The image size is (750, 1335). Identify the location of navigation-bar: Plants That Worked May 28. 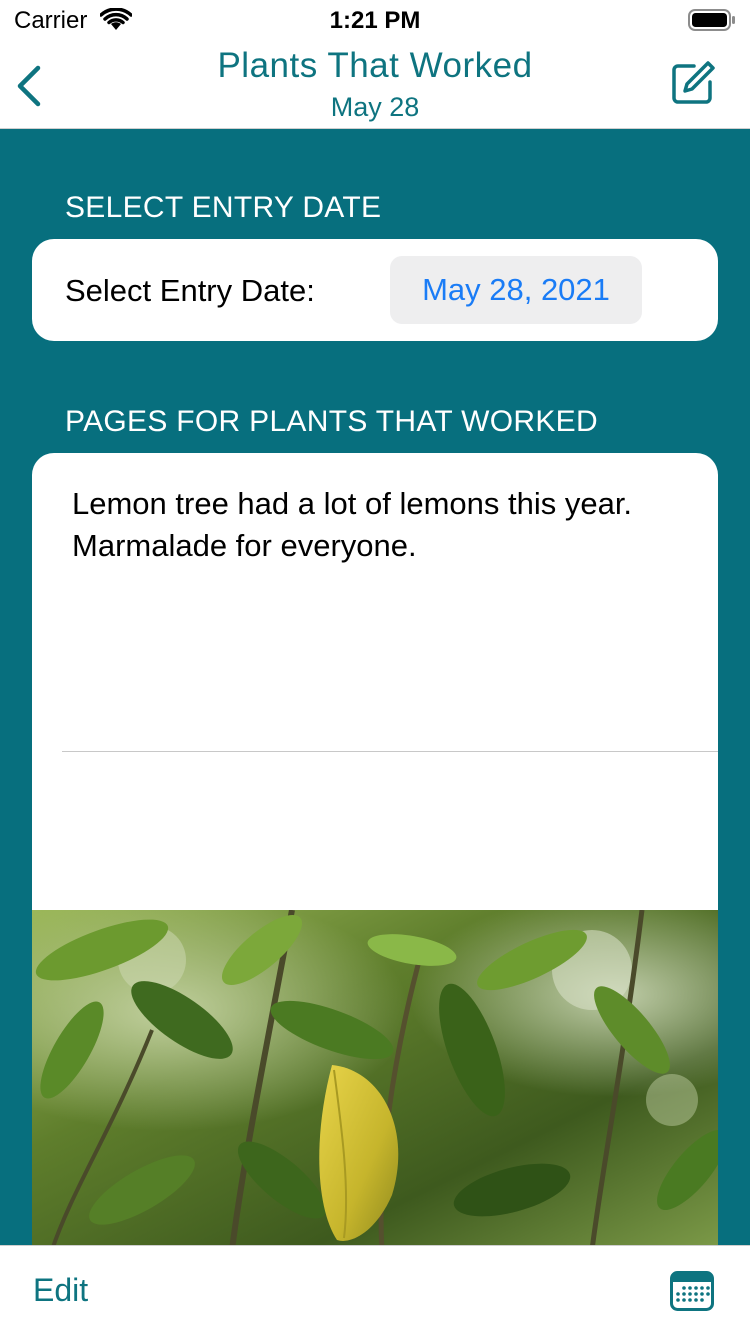
(375, 84).